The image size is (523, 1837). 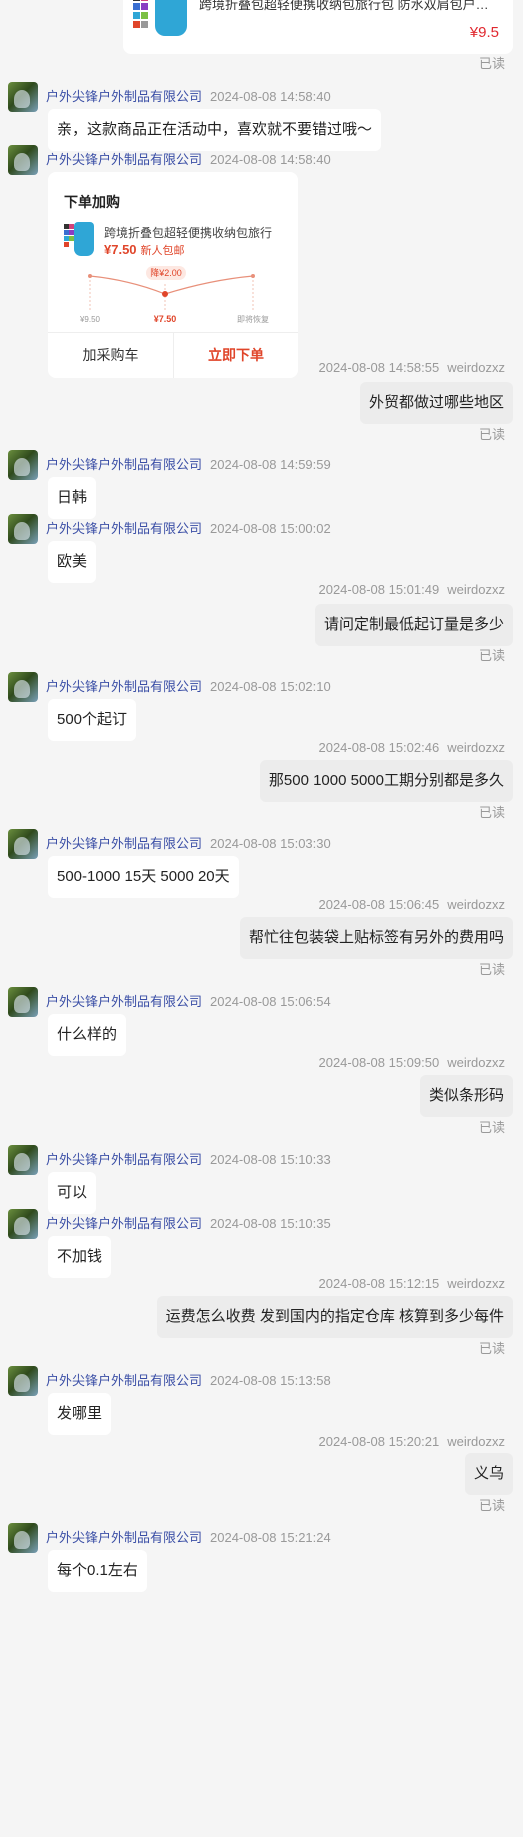 What do you see at coordinates (436, 403) in the screenshot?
I see `message-bubble-outgoing: 外贸都做过哪些地区` at bounding box center [436, 403].